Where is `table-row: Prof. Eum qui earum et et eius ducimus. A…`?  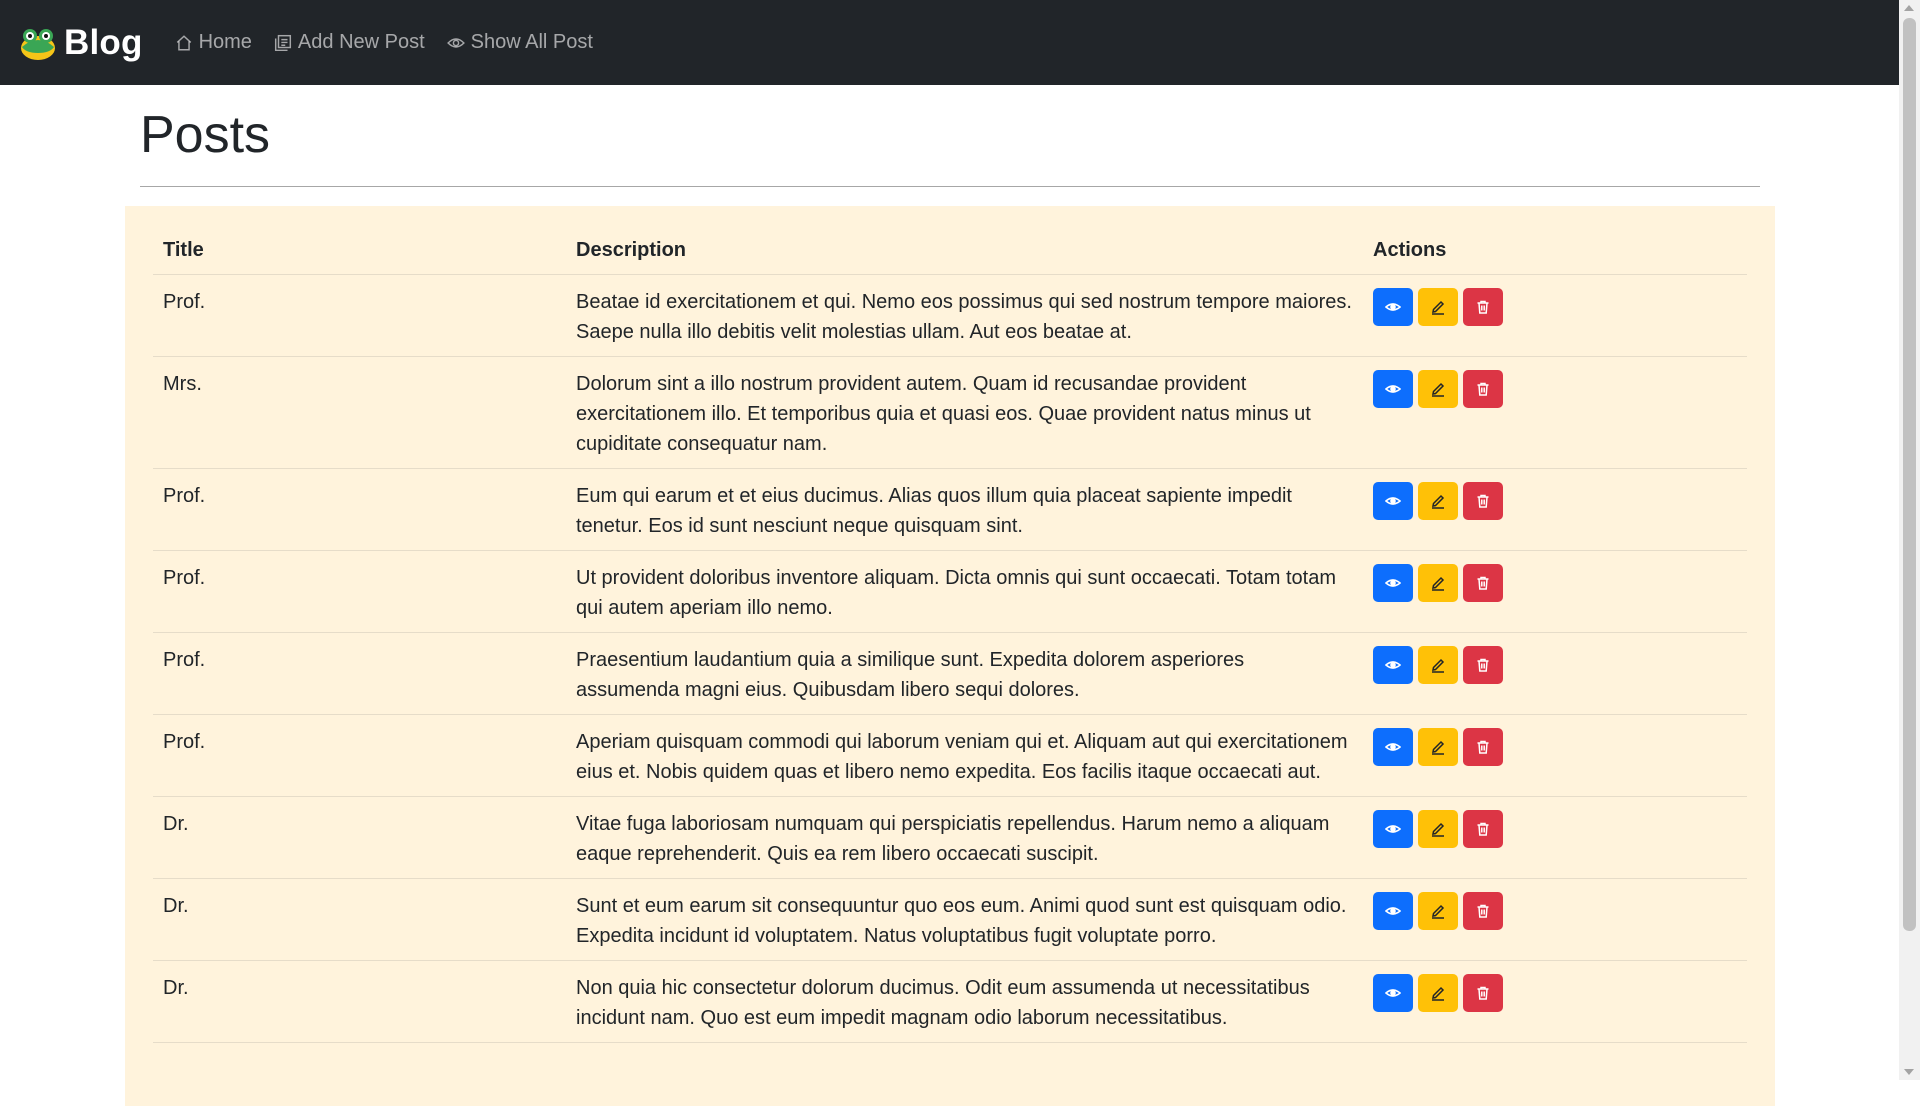 table-row: Prof. Eum qui earum et et eius ducimus. A… is located at coordinates (950, 509).